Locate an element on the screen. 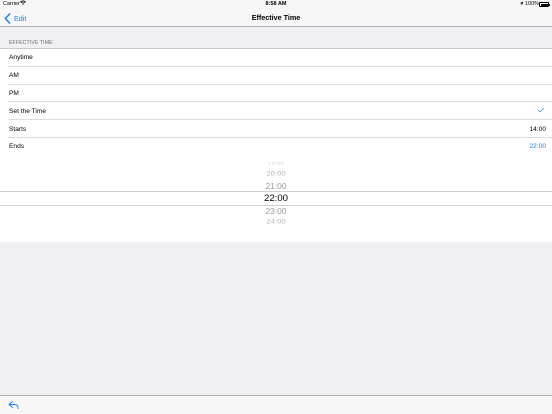 This screenshot has height=414, width=552. row-ends: Ends 22:00 is located at coordinates (276, 147).